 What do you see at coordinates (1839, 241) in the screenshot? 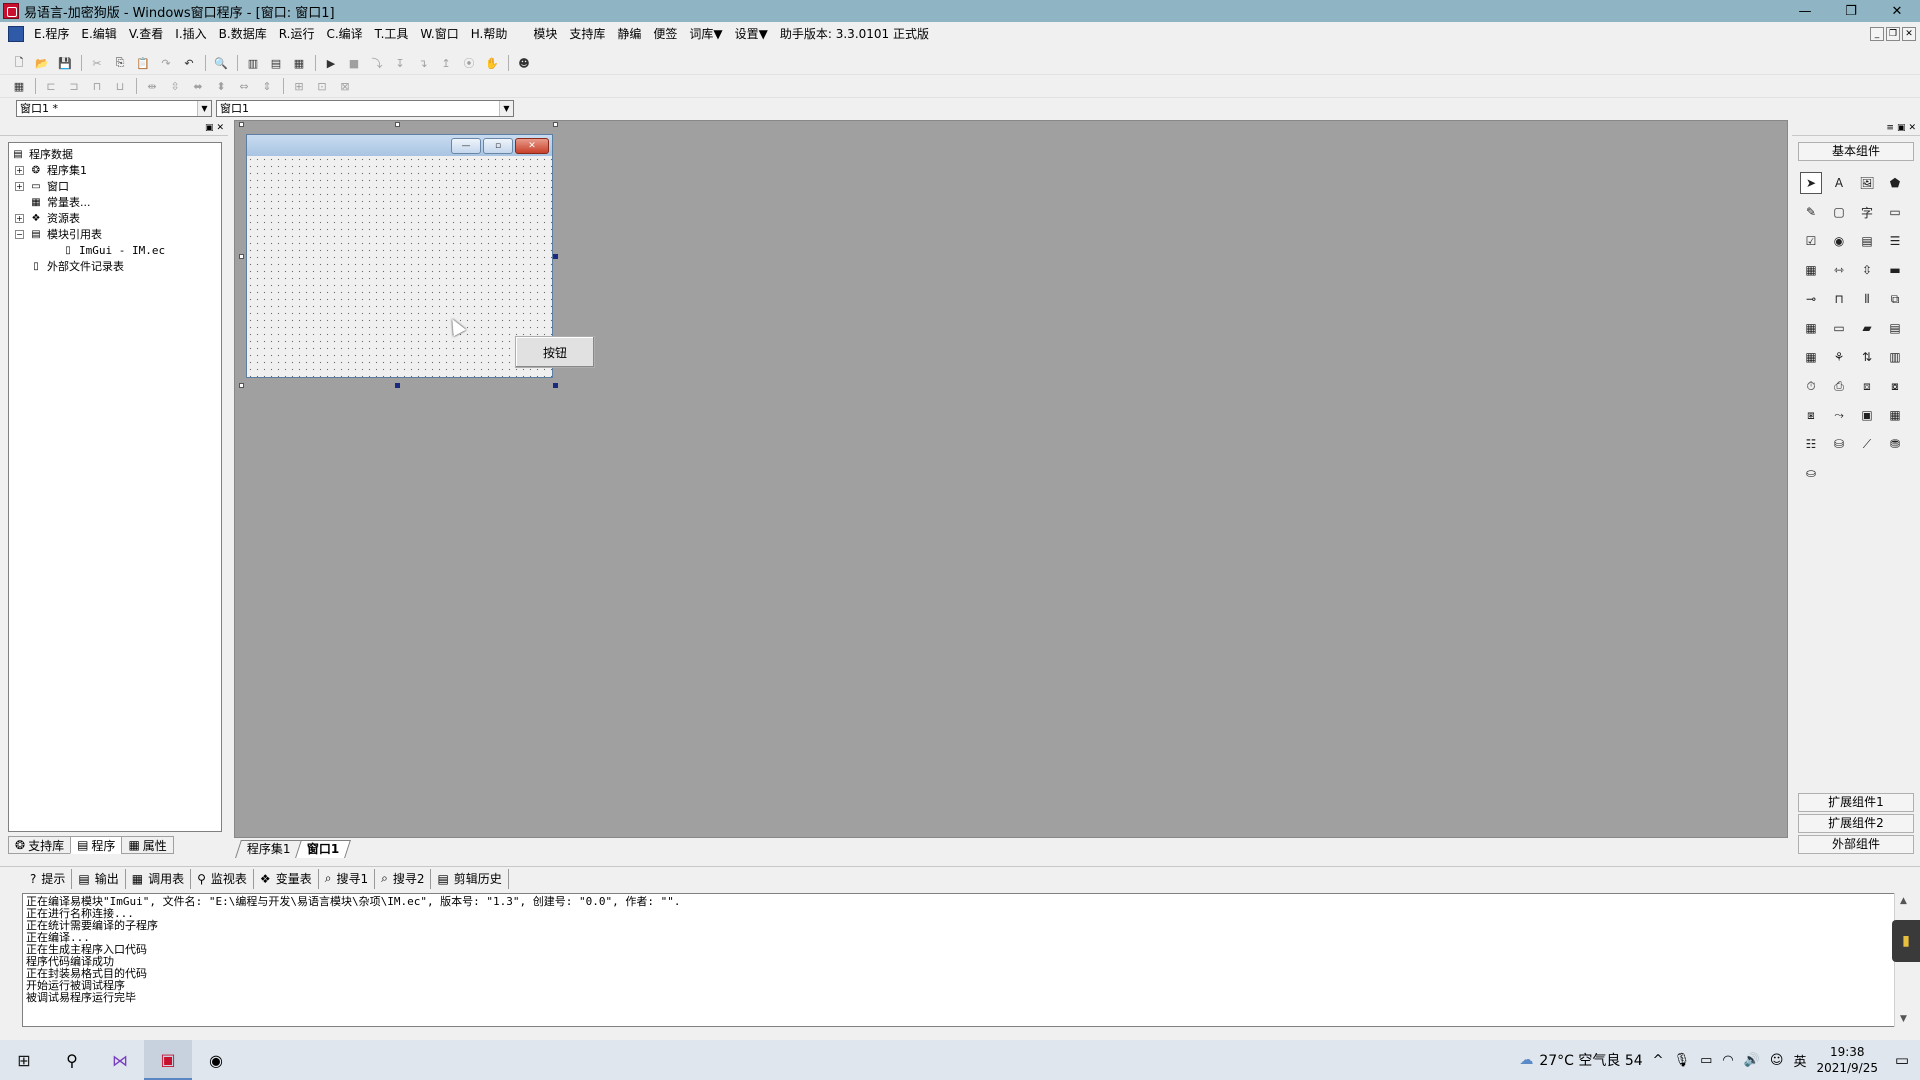
I see `radio-button-icon: ◉` at bounding box center [1839, 241].